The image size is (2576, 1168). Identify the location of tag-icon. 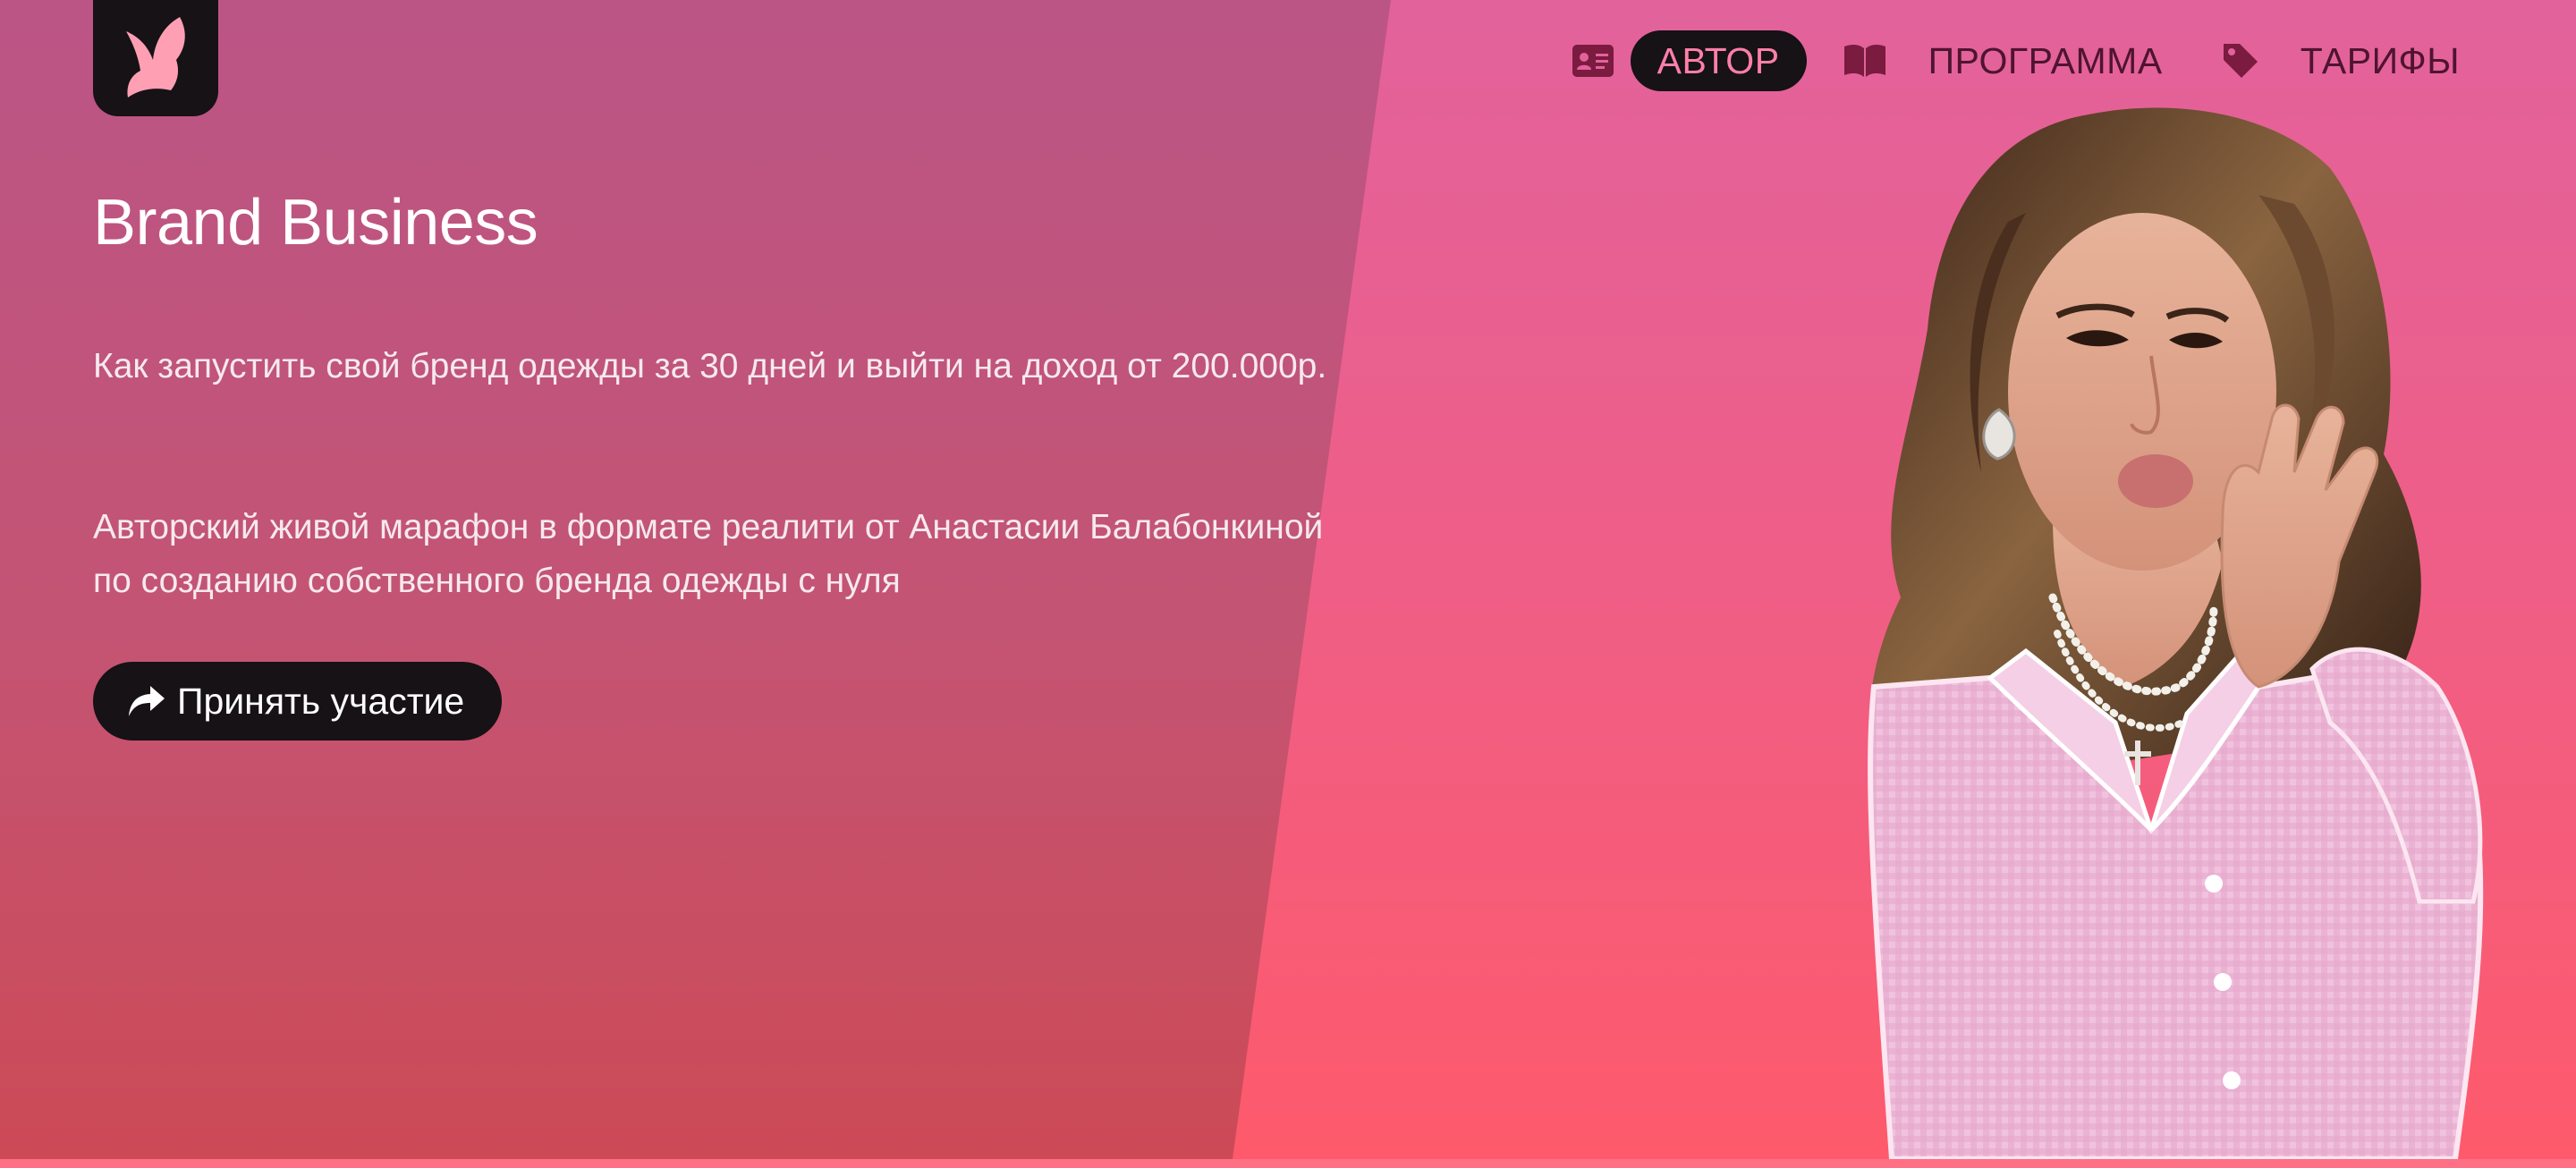
(2240, 61).